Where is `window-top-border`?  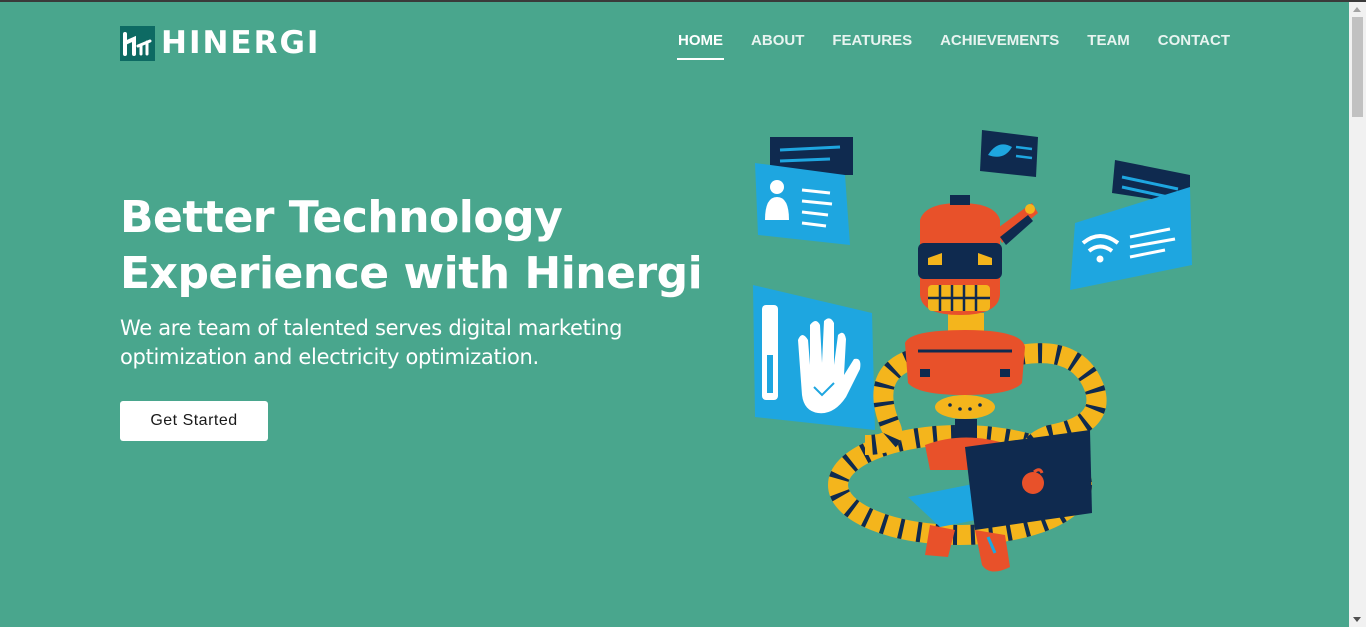
window-top-border is located at coordinates (683, 1).